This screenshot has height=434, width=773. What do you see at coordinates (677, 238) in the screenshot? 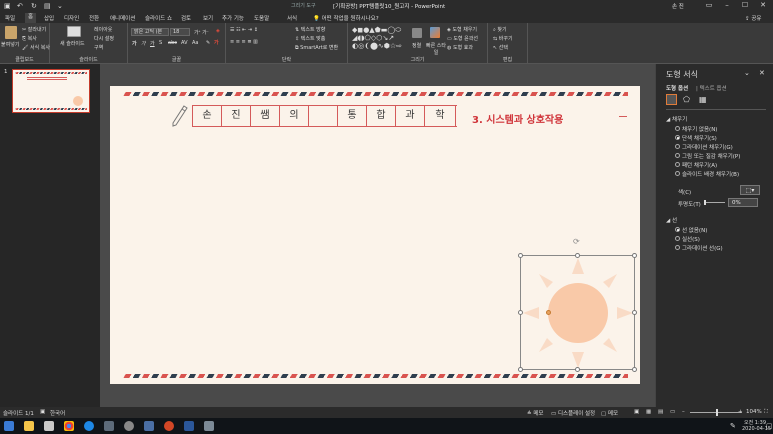
I see `line-solid-radio` at bounding box center [677, 238].